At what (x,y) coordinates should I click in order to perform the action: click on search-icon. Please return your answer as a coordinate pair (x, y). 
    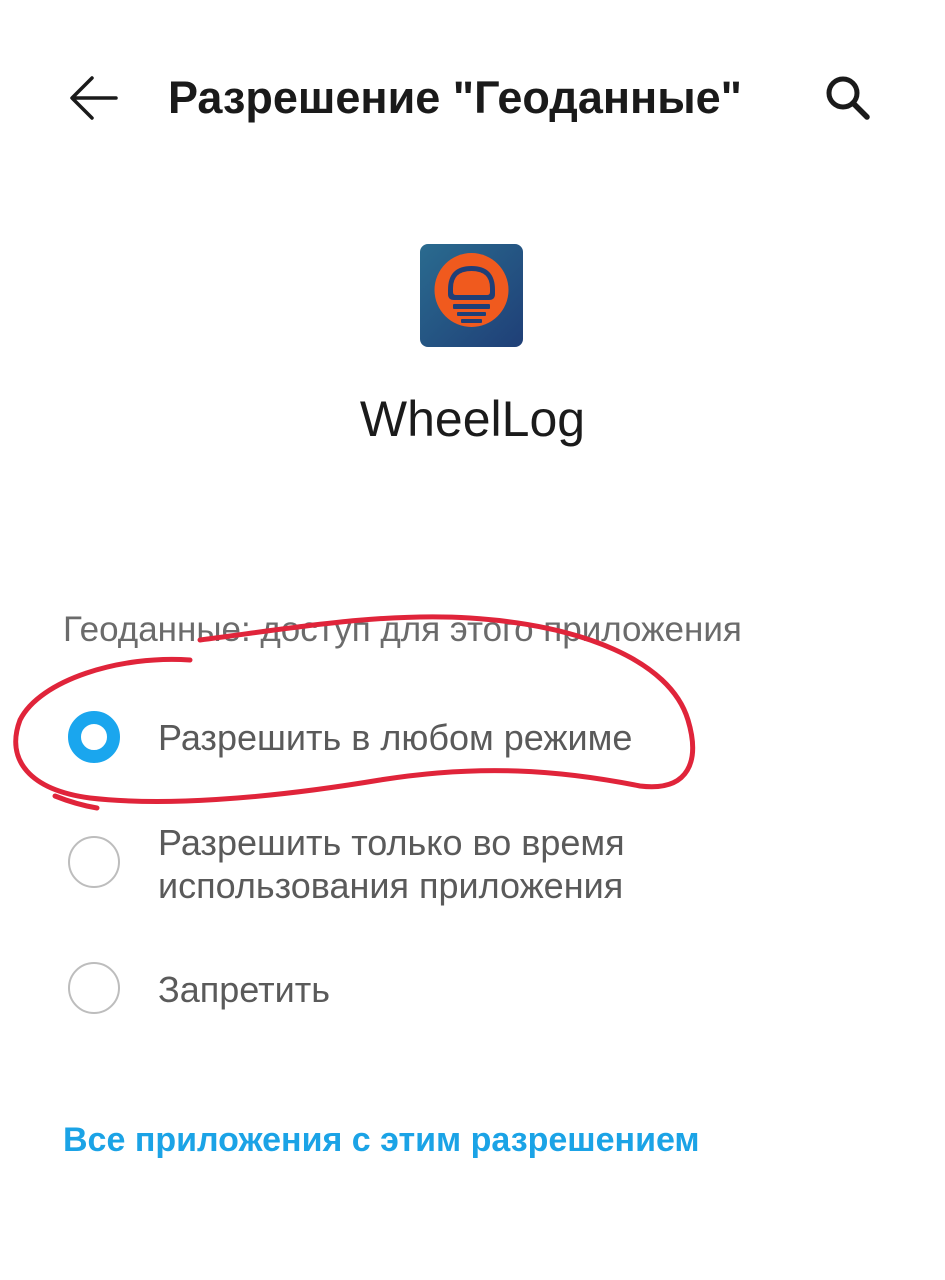
    Looking at the image, I should click on (848, 98).